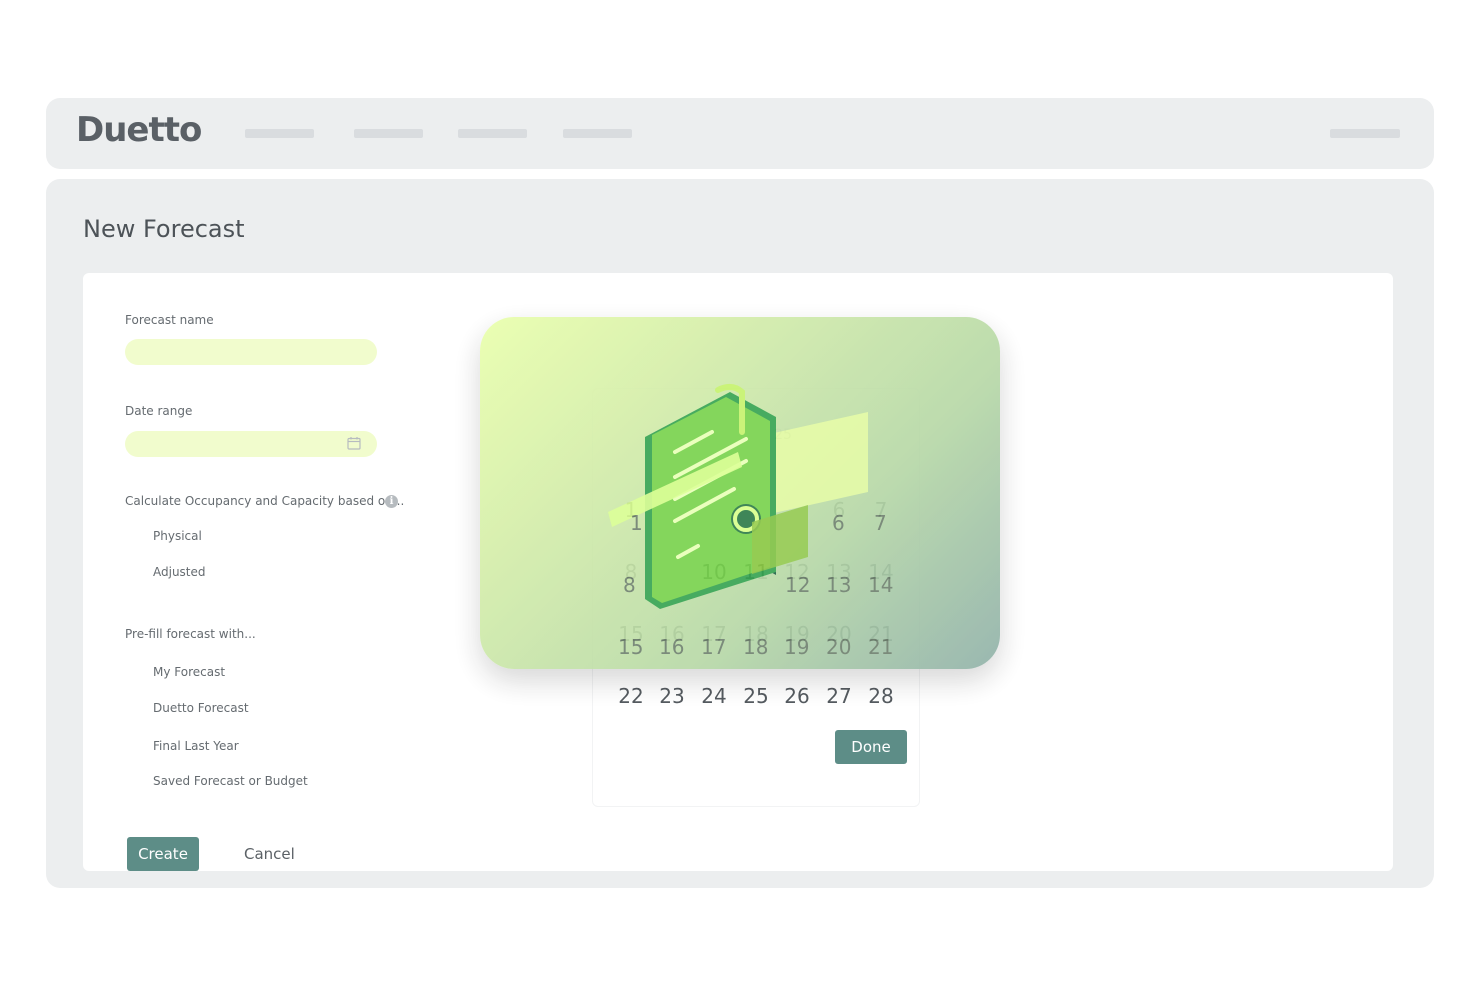  What do you see at coordinates (880, 523) in the screenshot?
I see `svg-text: 7` at bounding box center [880, 523].